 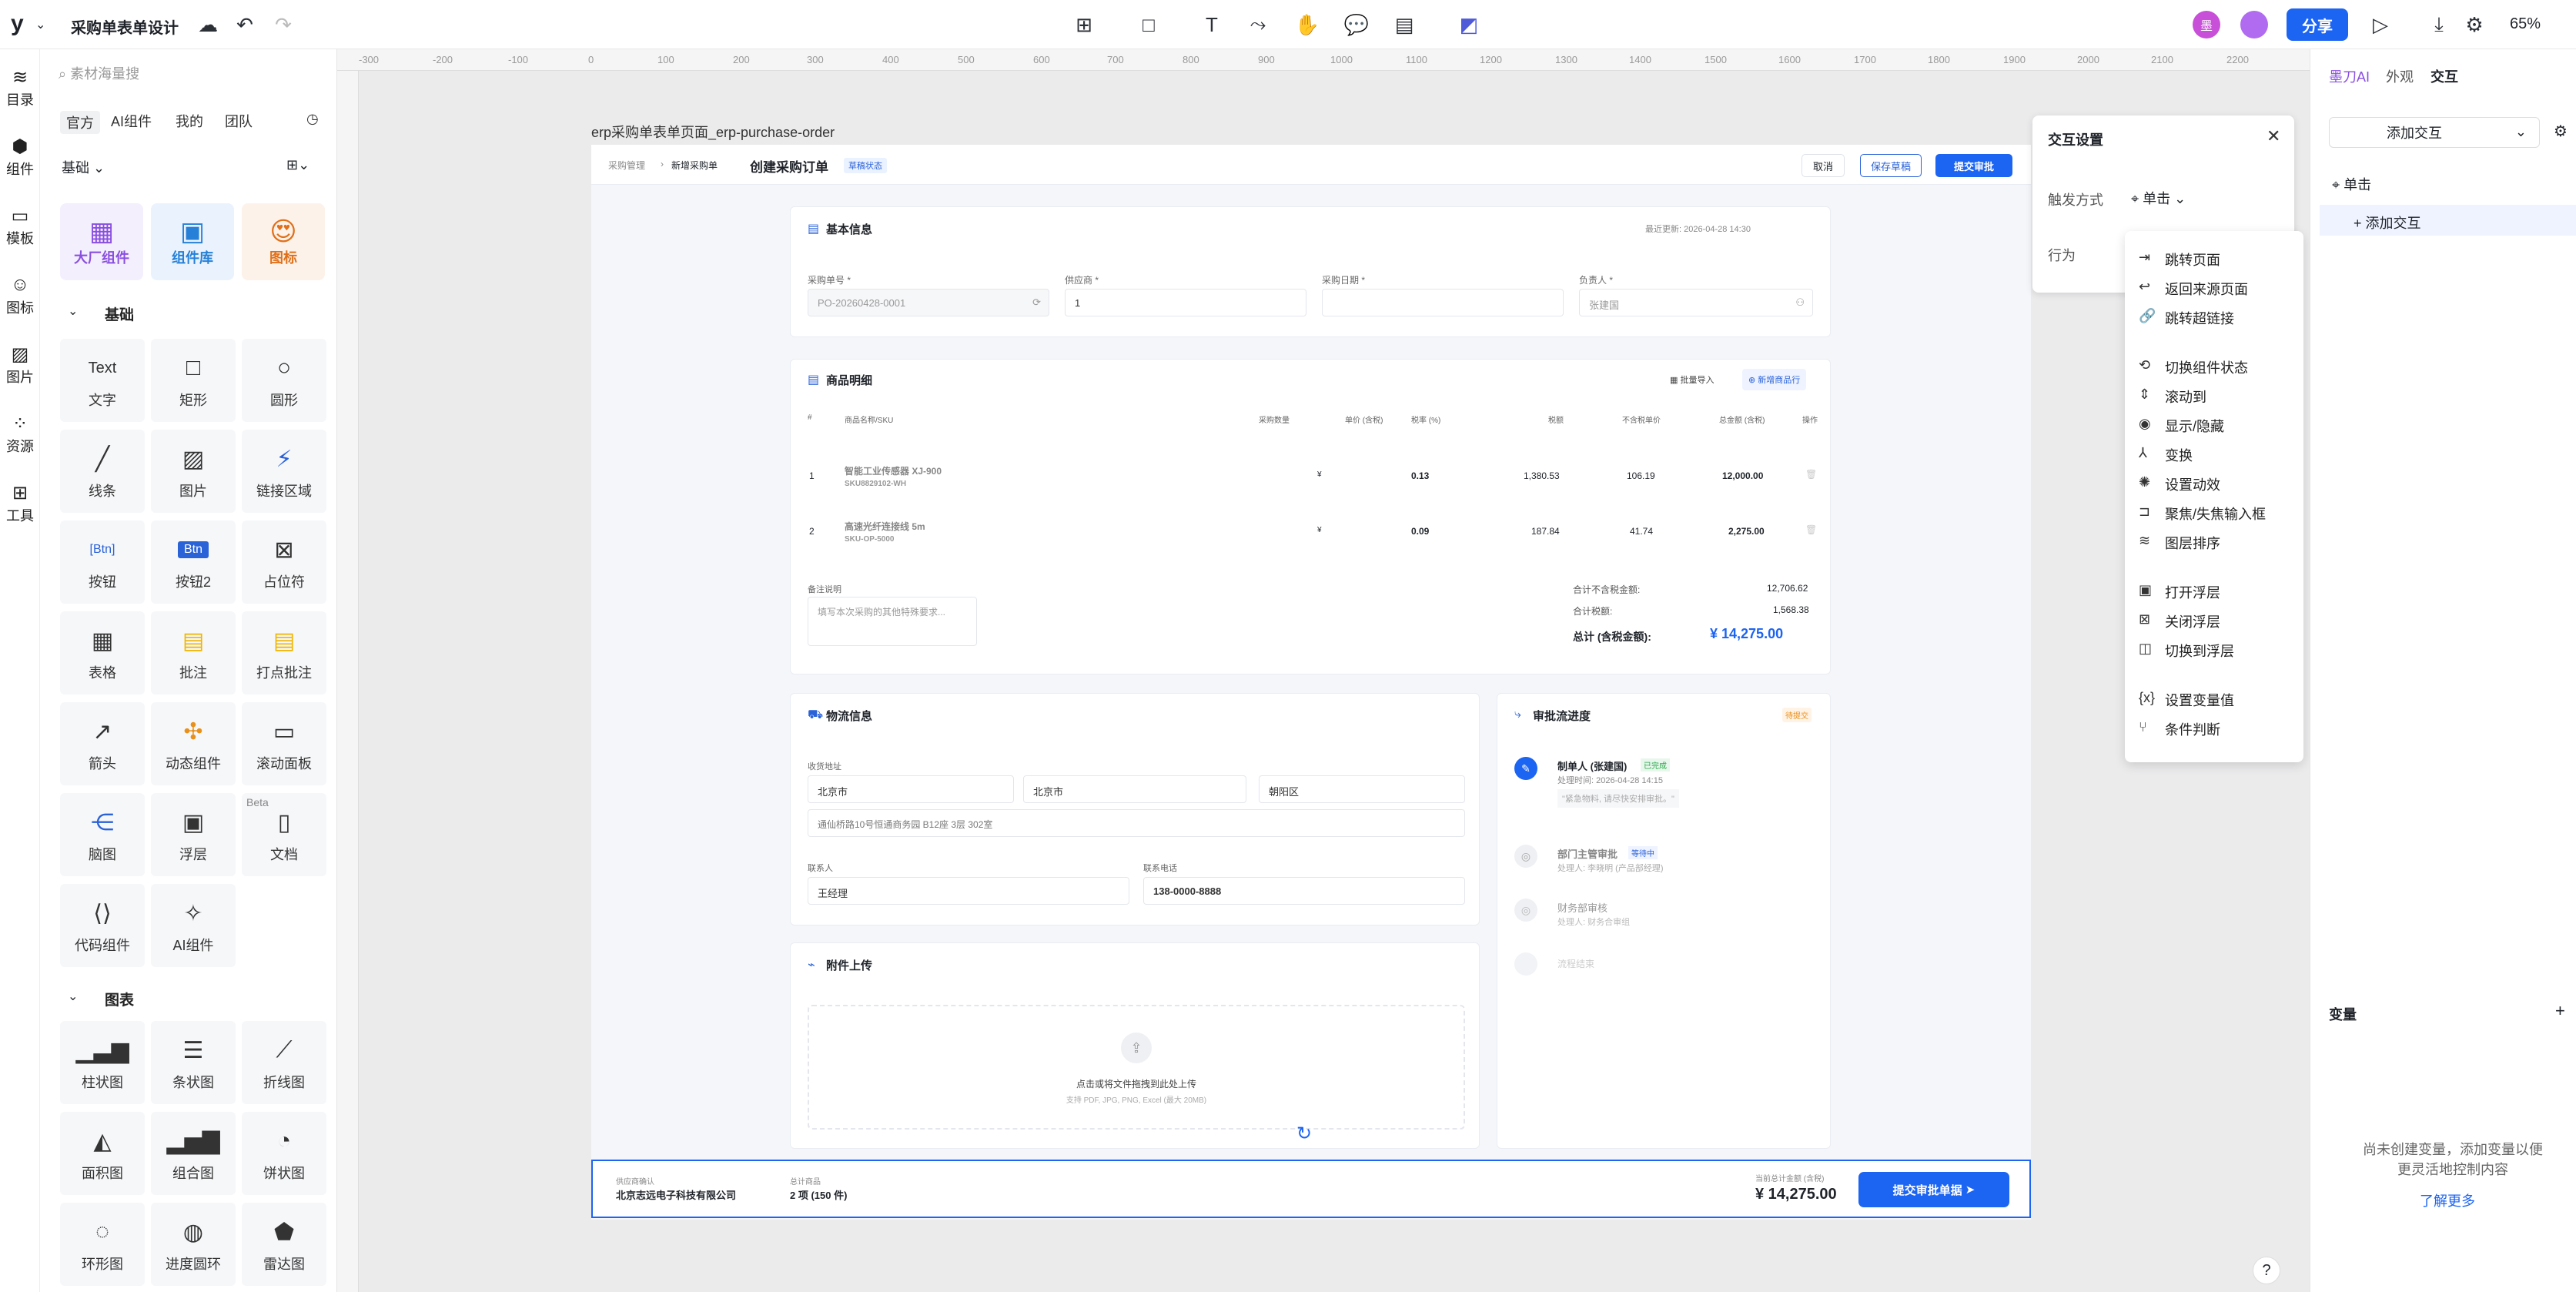 I want to click on comp-text: Text 文字, so click(x=103, y=380).